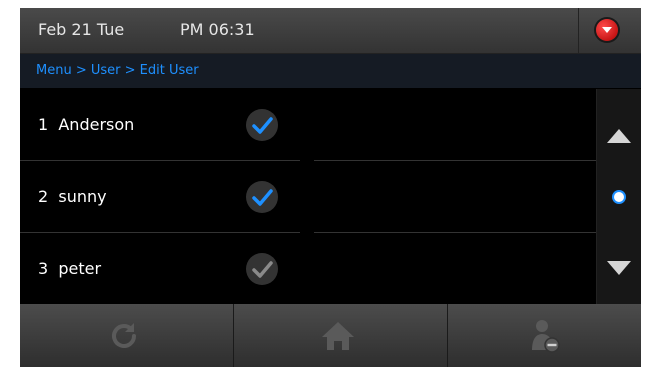 This screenshot has width=654, height=367. I want to click on home-icon, so click(337, 335).